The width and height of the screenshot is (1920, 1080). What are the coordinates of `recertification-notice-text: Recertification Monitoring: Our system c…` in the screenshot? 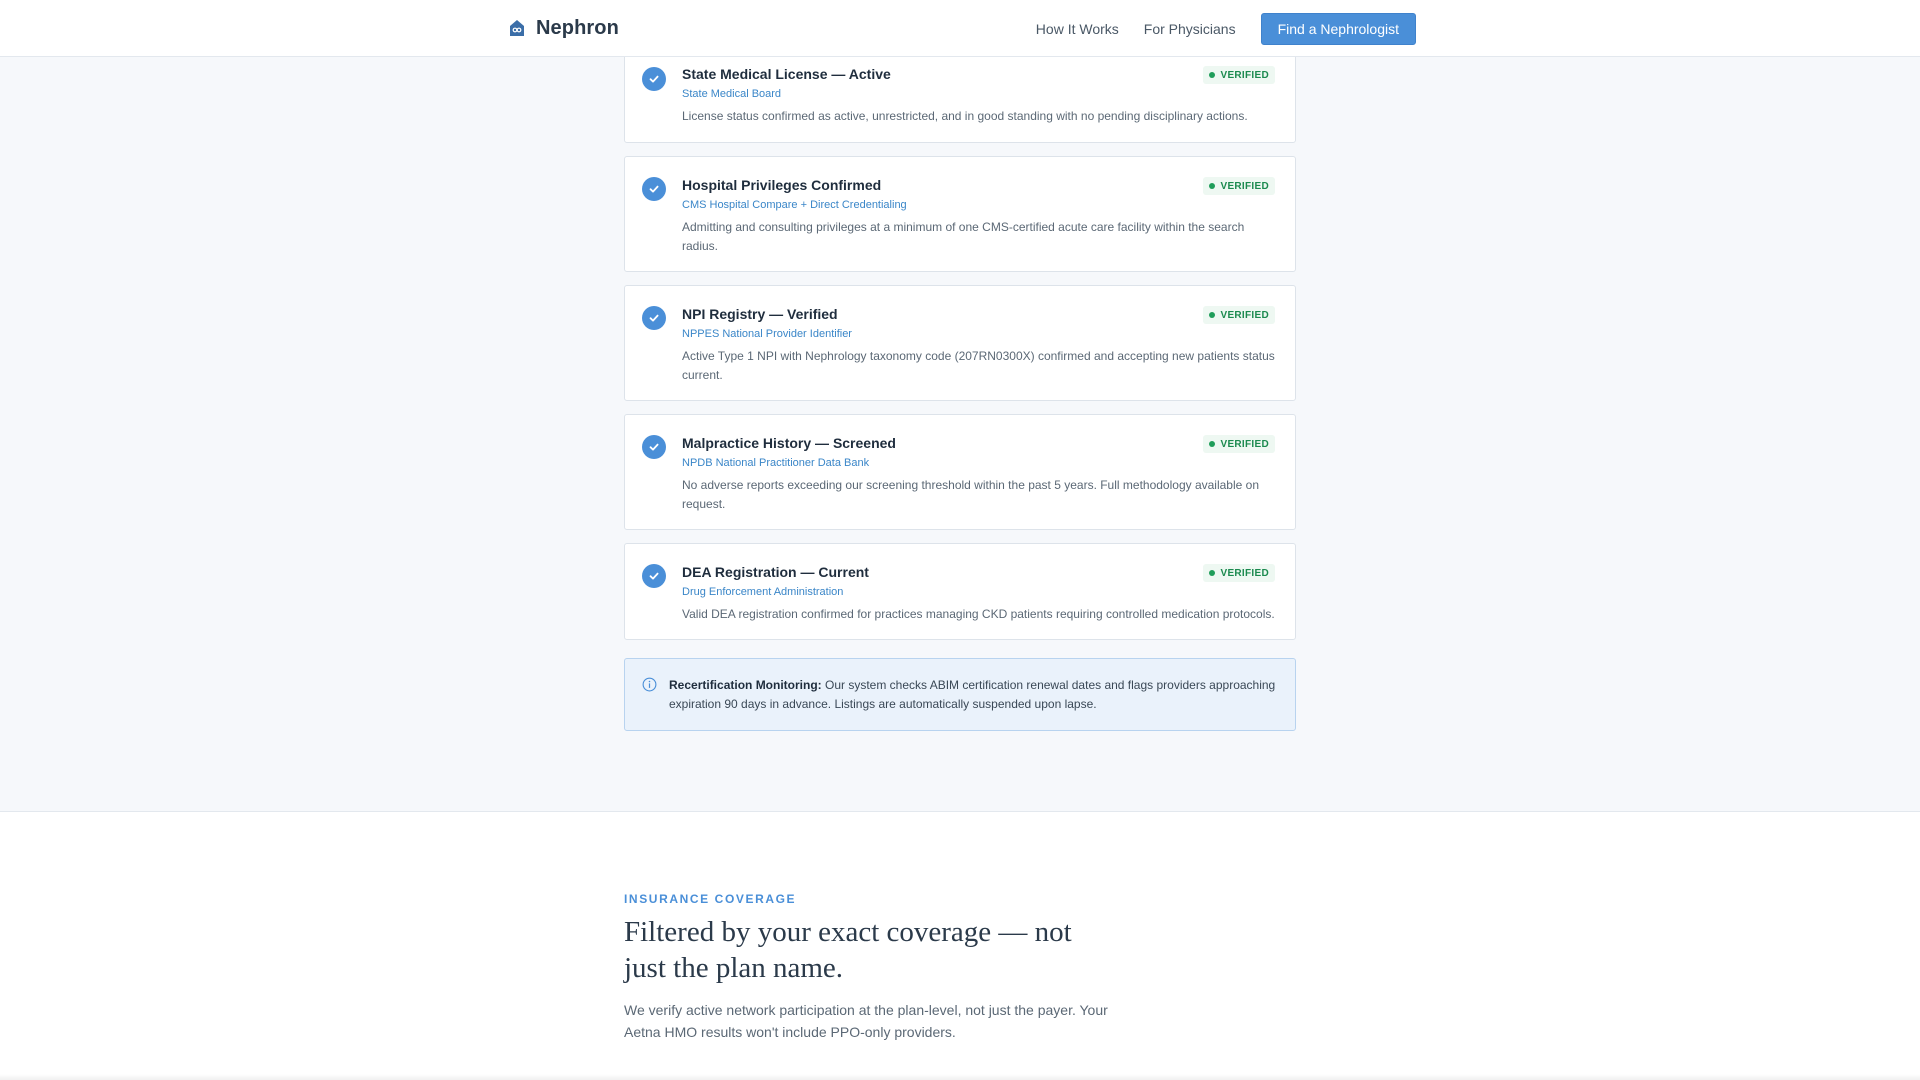 It's located at (973, 695).